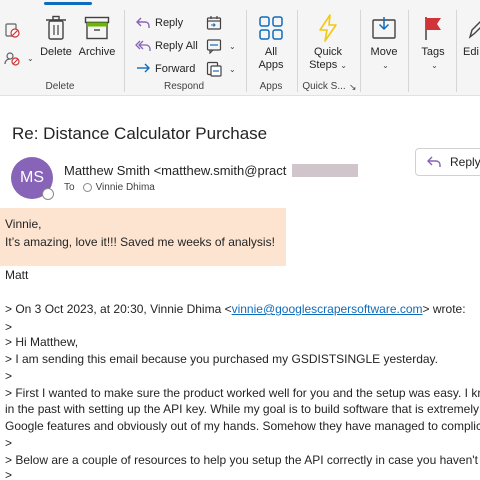 The width and height of the screenshot is (480, 480). I want to click on quick-steps-label-2-wrap: Steps ⌄, so click(328, 65).